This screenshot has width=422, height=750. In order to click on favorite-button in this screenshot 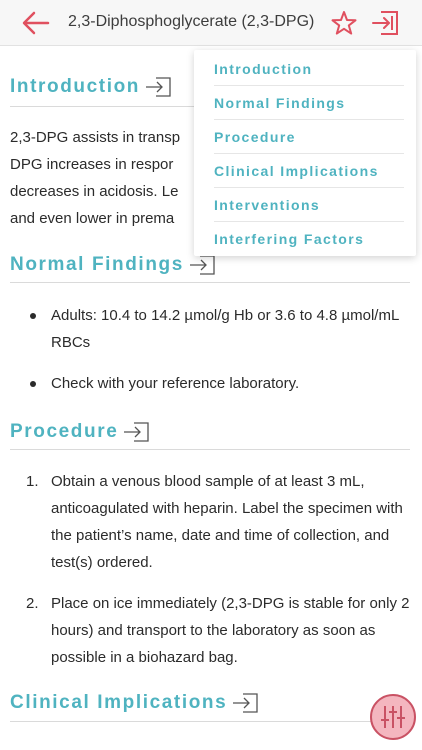, I will do `click(344, 23)`.